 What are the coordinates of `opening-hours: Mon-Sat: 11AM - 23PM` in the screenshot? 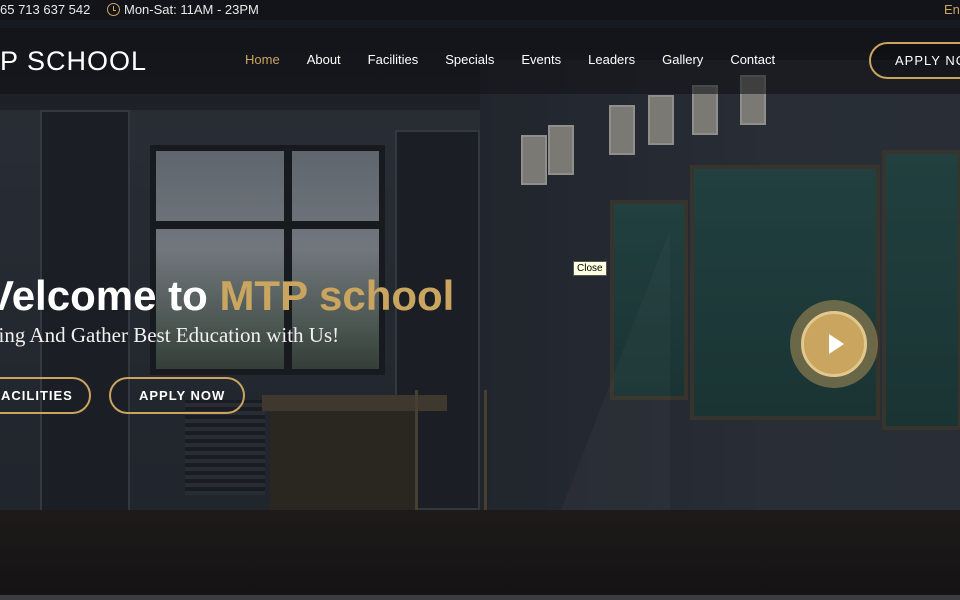 It's located at (183, 9).